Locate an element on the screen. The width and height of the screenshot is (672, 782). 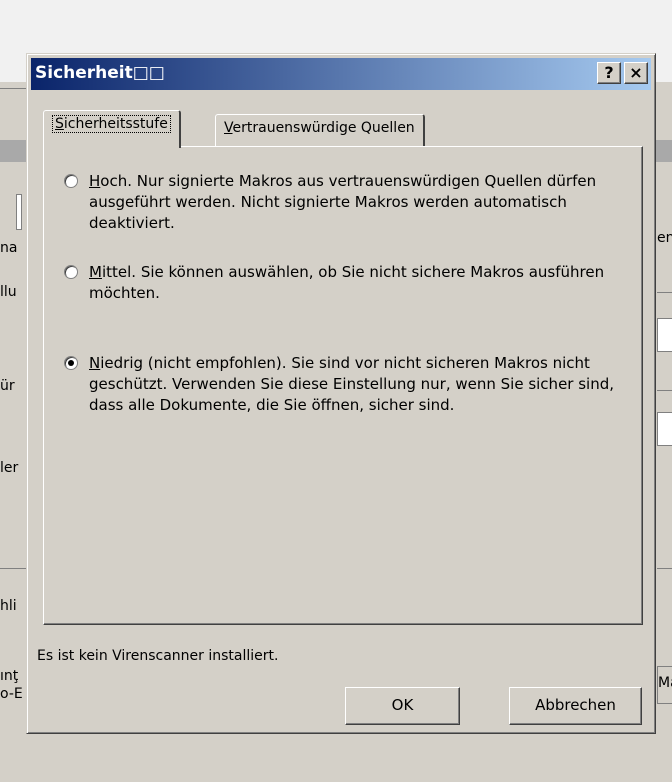
background-text-fragment: hli is located at coordinates (8, 606).